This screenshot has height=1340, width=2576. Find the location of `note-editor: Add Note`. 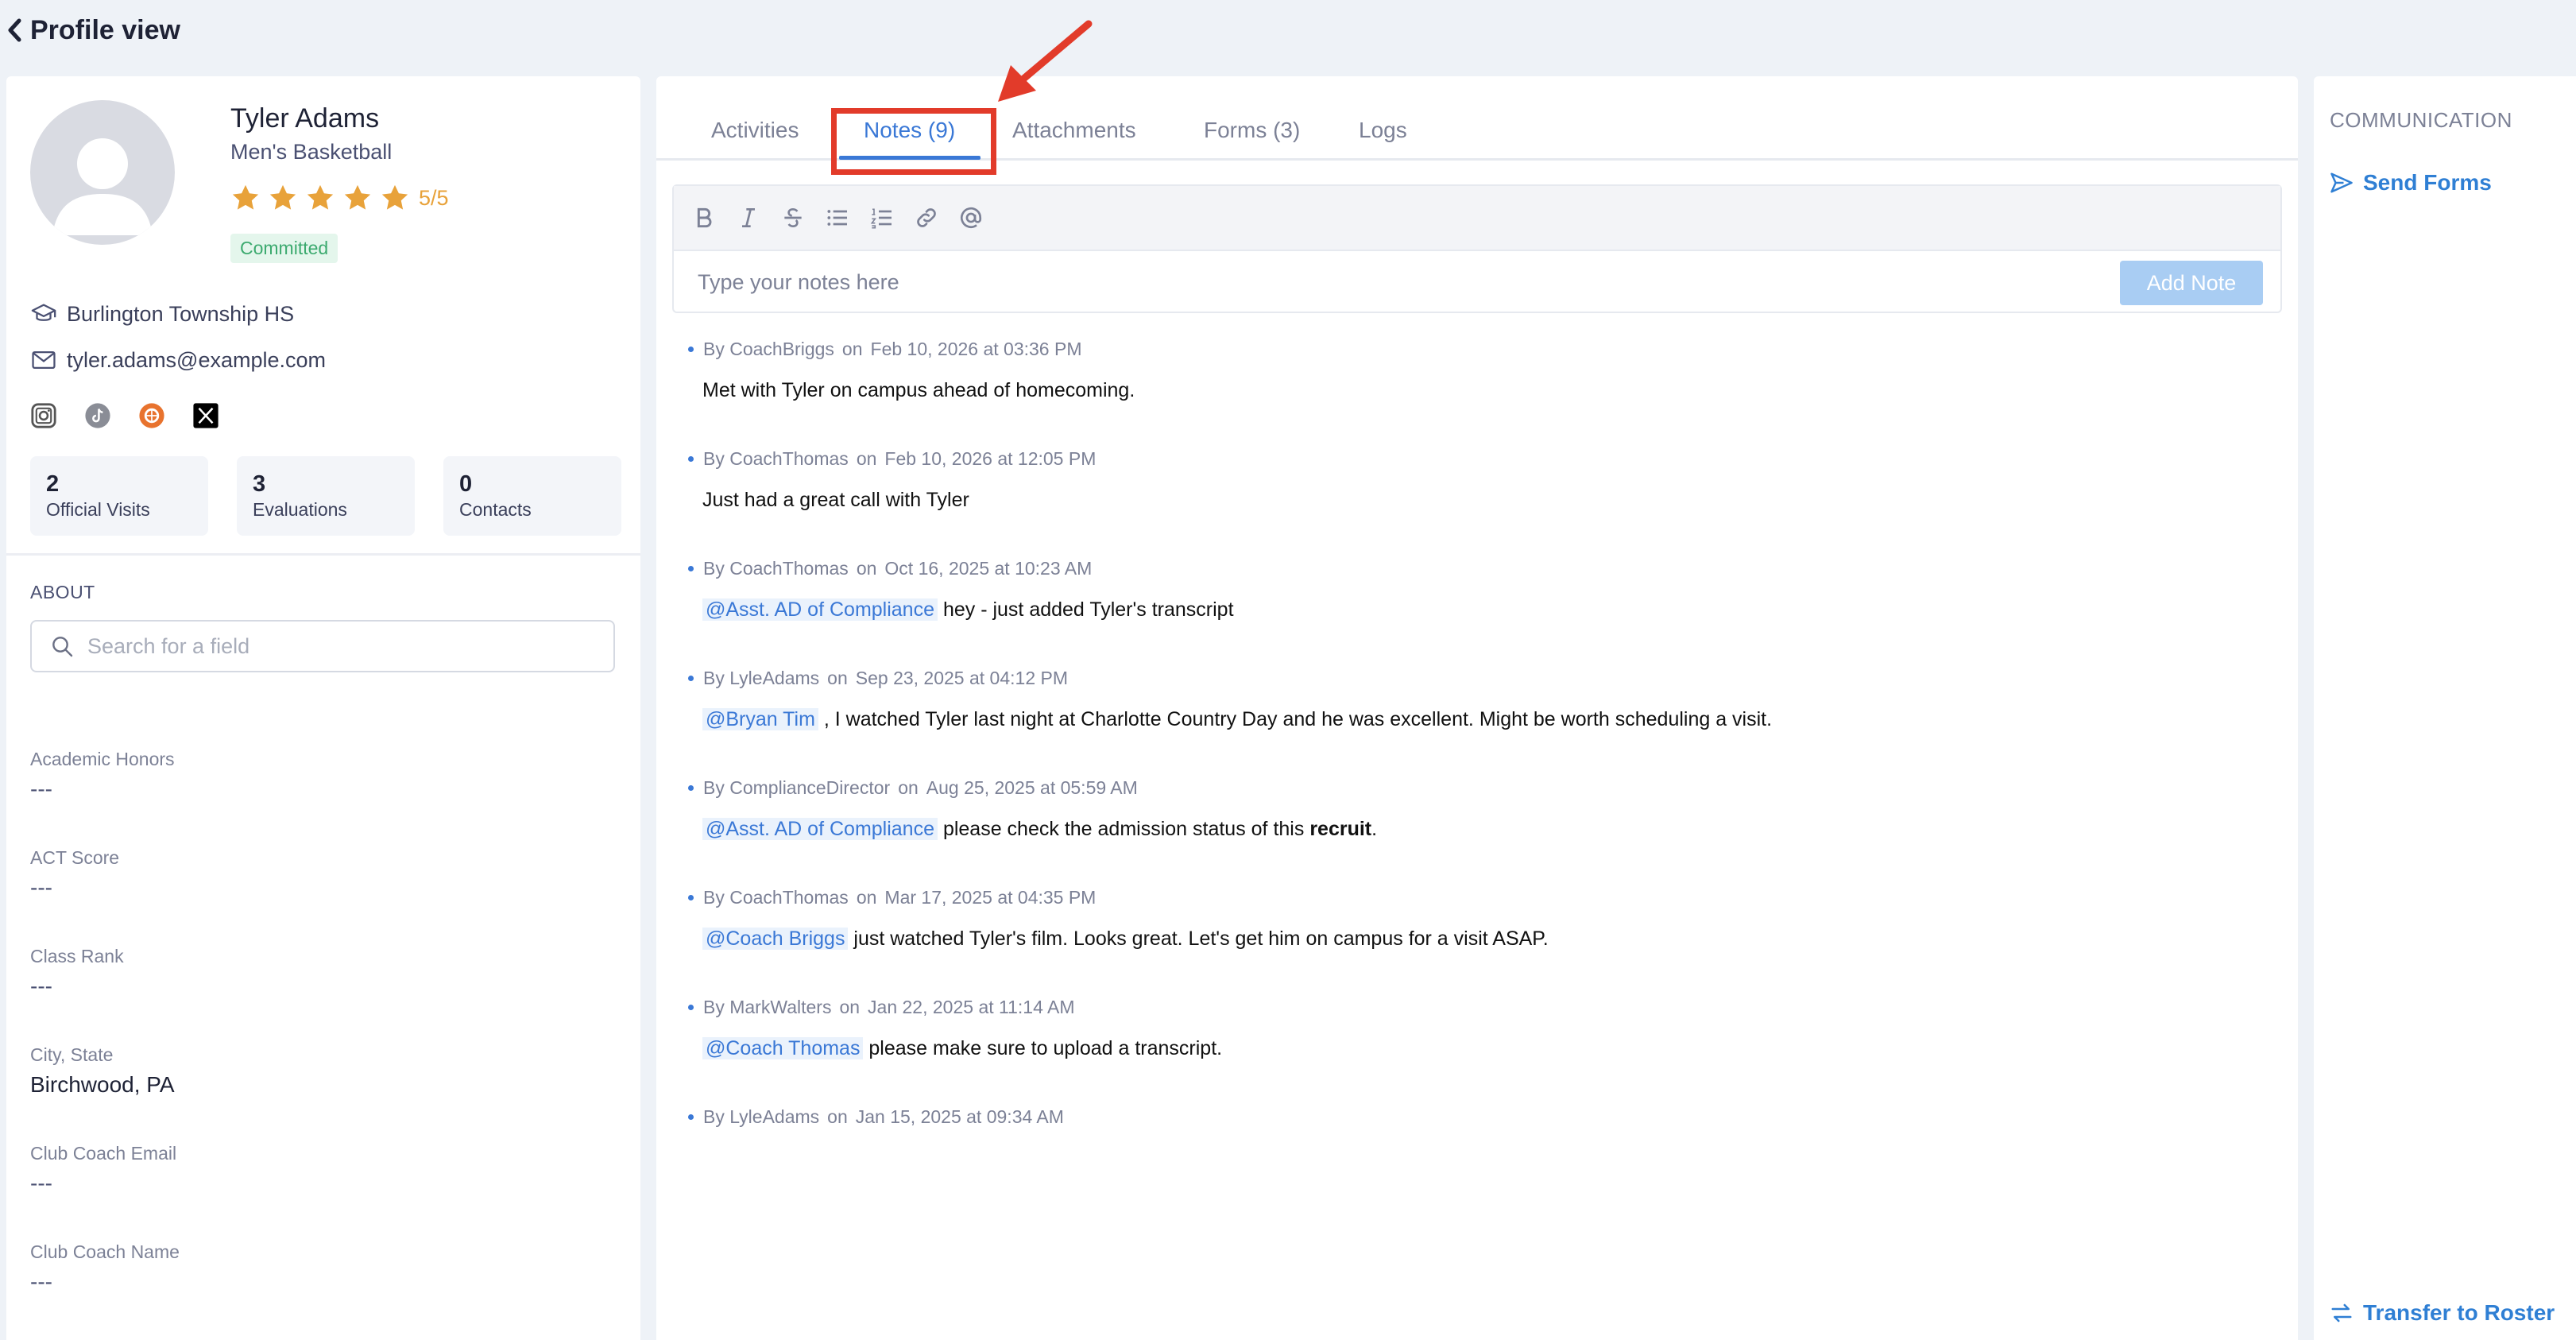

note-editor: Add Note is located at coordinates (1477, 248).